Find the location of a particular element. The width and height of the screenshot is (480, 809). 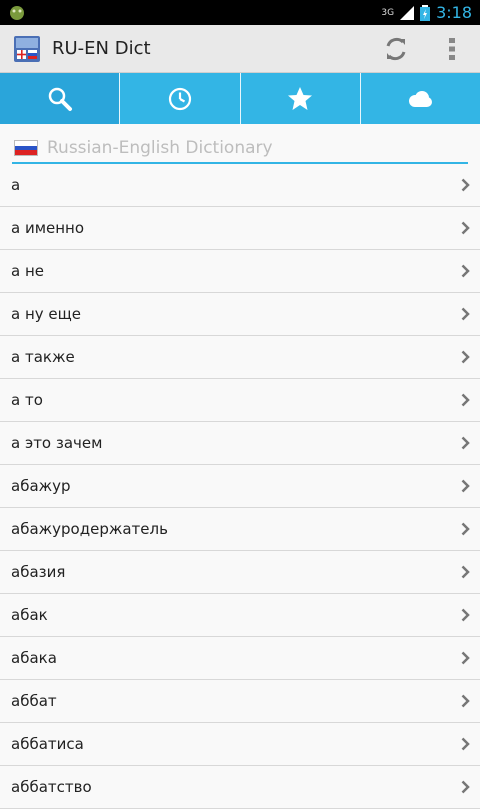

list-item-label: аббат is located at coordinates (34, 701).